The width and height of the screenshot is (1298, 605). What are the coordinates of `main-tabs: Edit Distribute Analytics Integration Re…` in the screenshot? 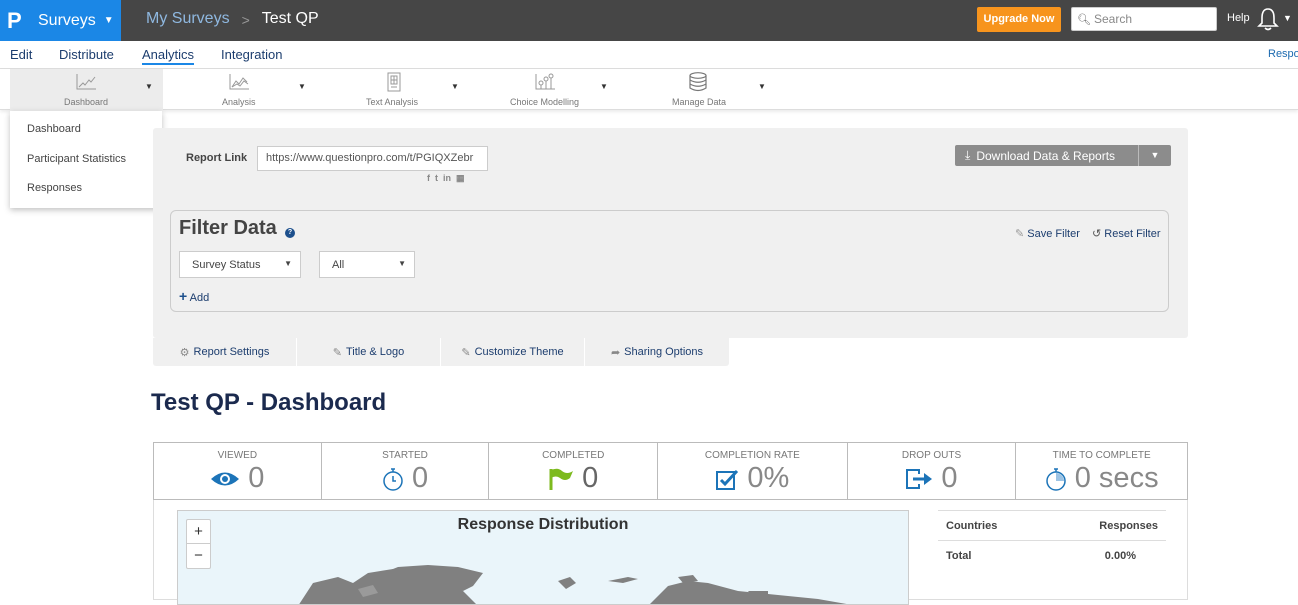 It's located at (649, 55).